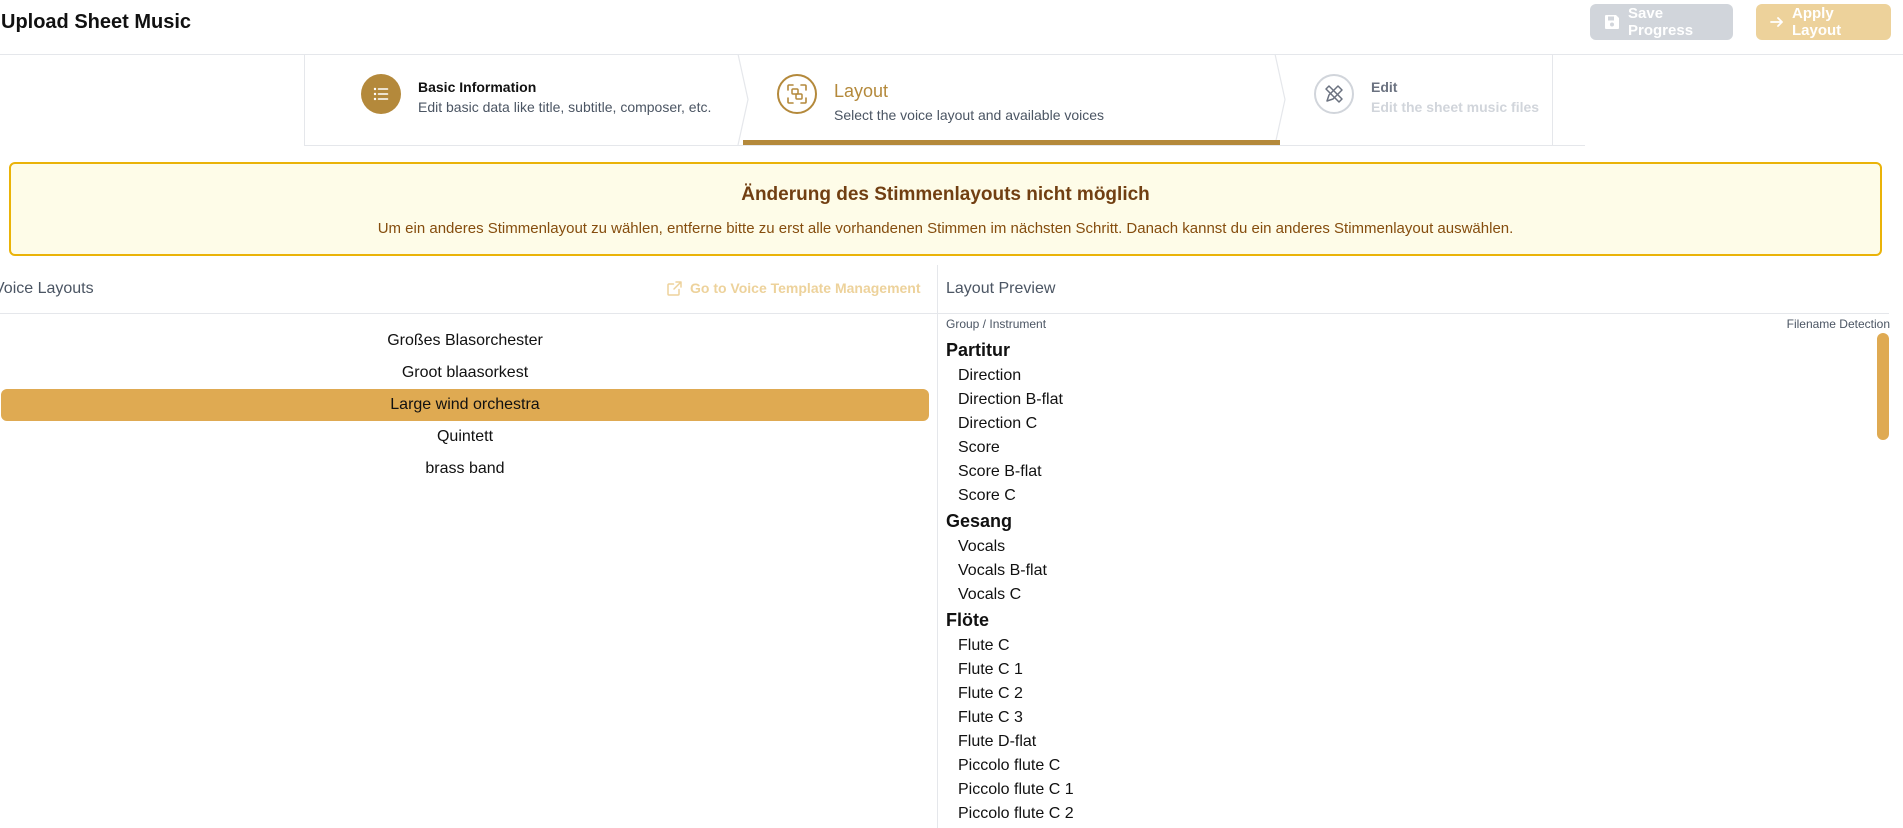  Describe the element at coordinates (979, 521) in the screenshot. I see `group-label: Gesang` at that location.